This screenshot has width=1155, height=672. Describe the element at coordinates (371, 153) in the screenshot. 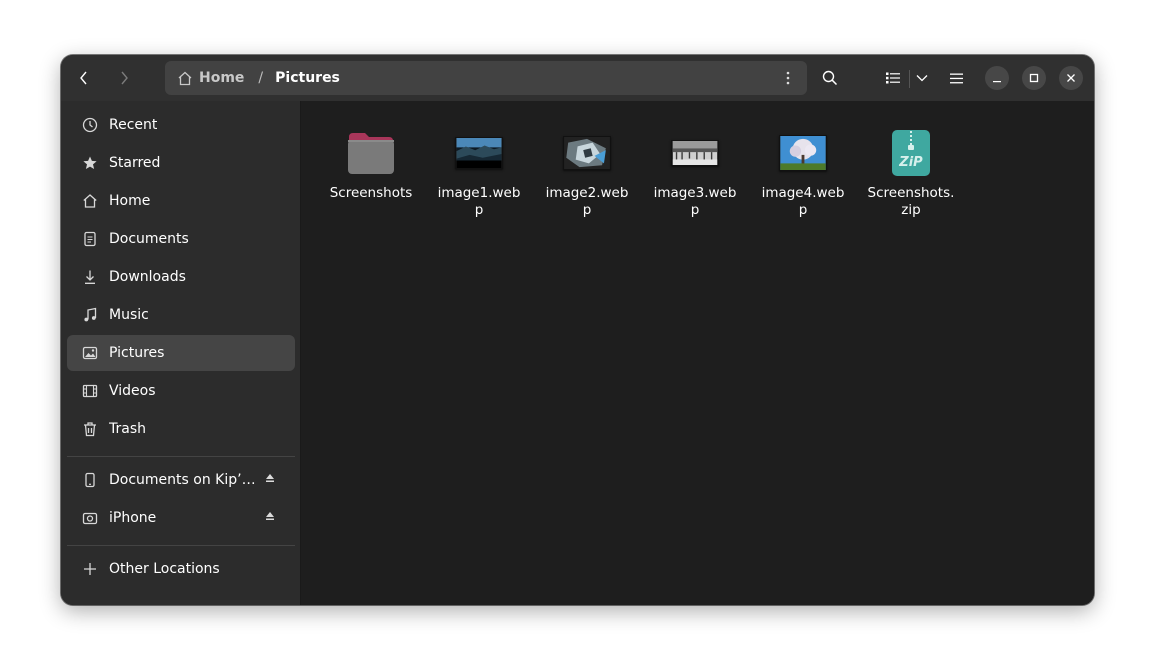

I see `folder-icon` at that location.